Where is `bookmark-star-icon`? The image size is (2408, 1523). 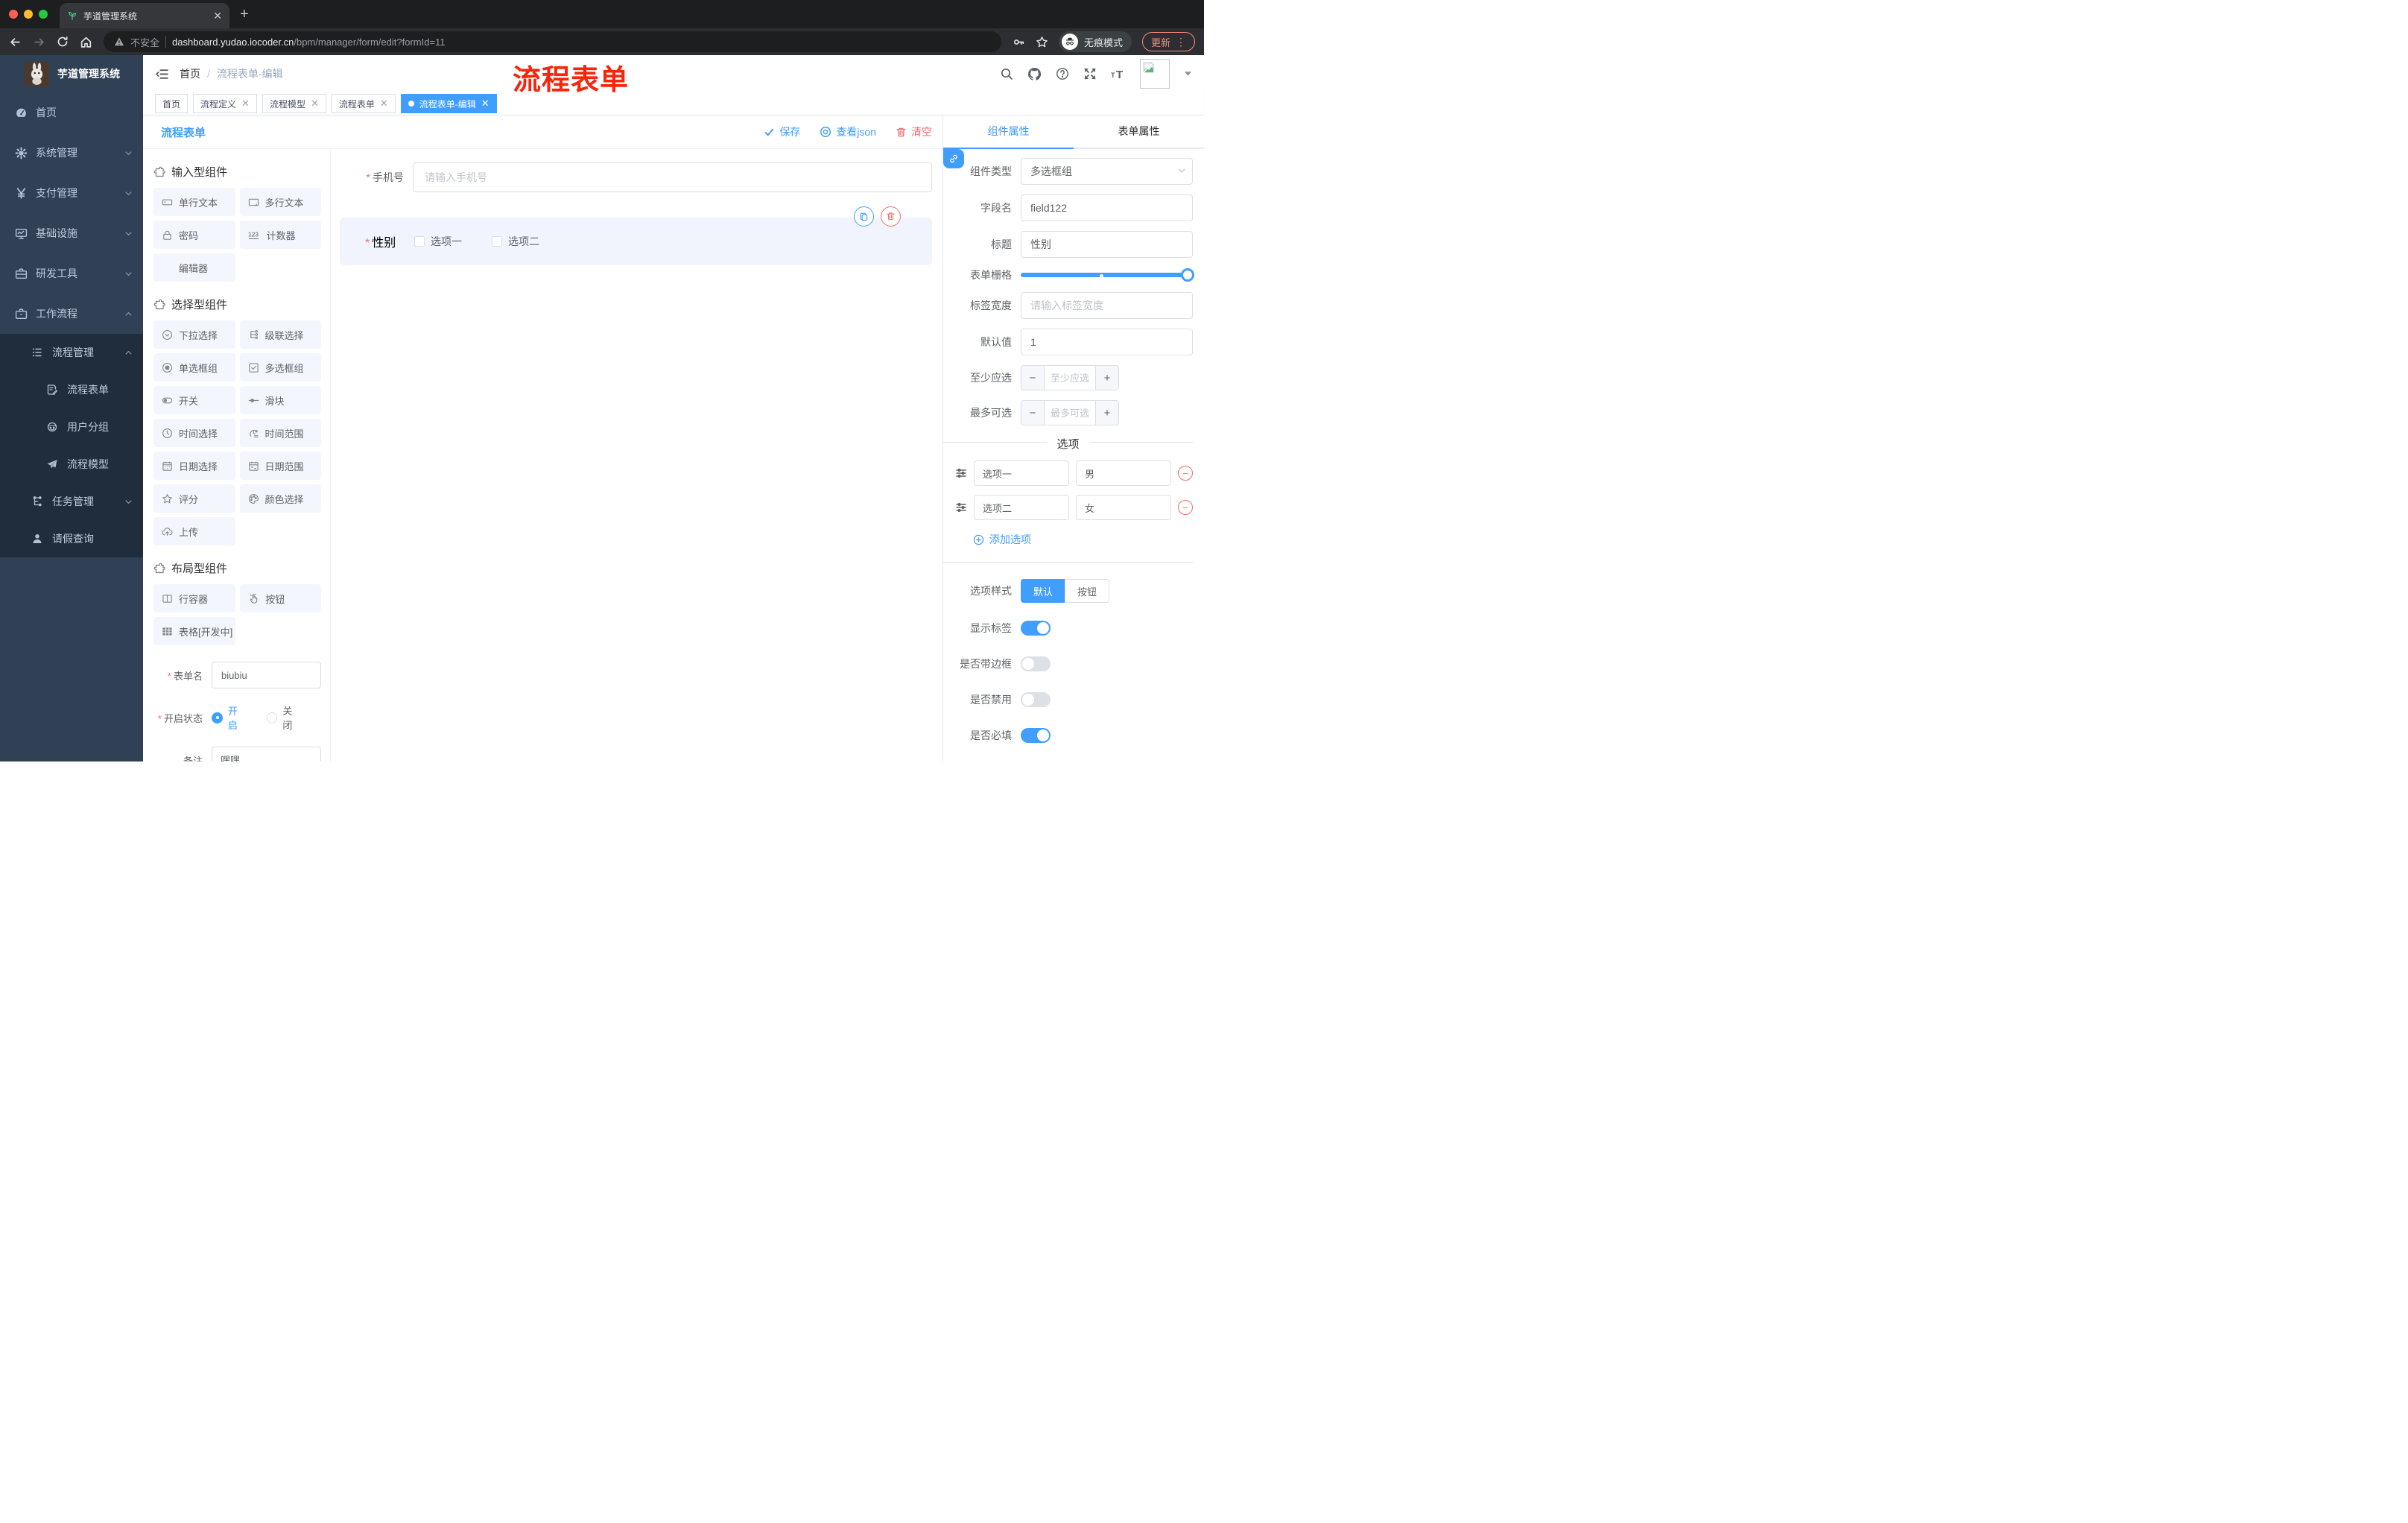
bookmark-star-icon is located at coordinates (1042, 42).